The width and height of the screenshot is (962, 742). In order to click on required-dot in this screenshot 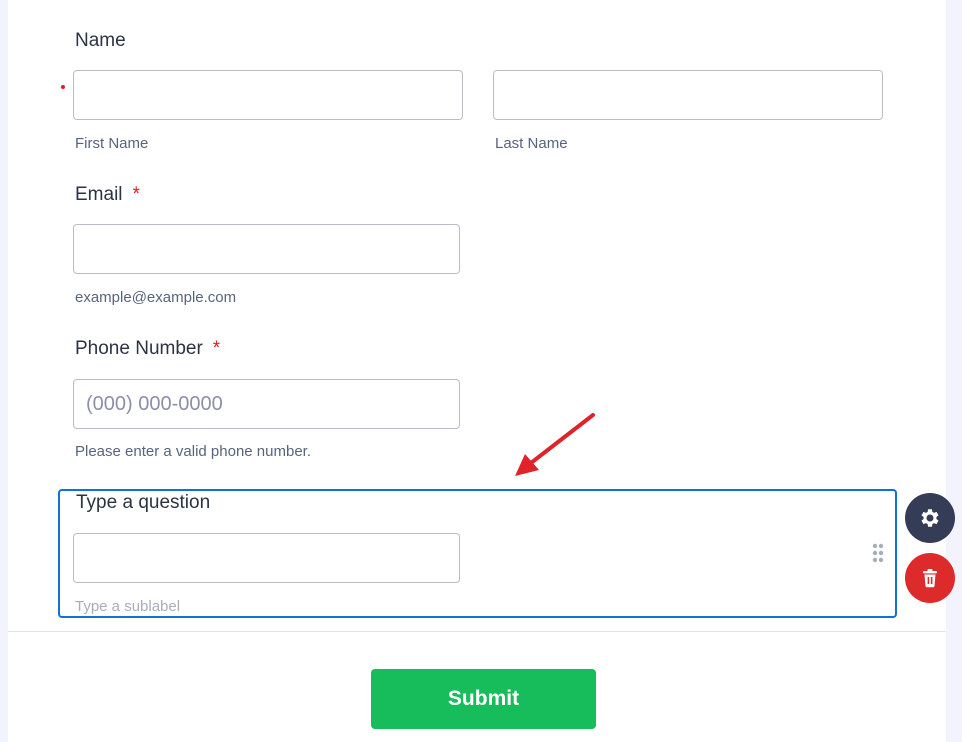, I will do `click(63, 87)`.